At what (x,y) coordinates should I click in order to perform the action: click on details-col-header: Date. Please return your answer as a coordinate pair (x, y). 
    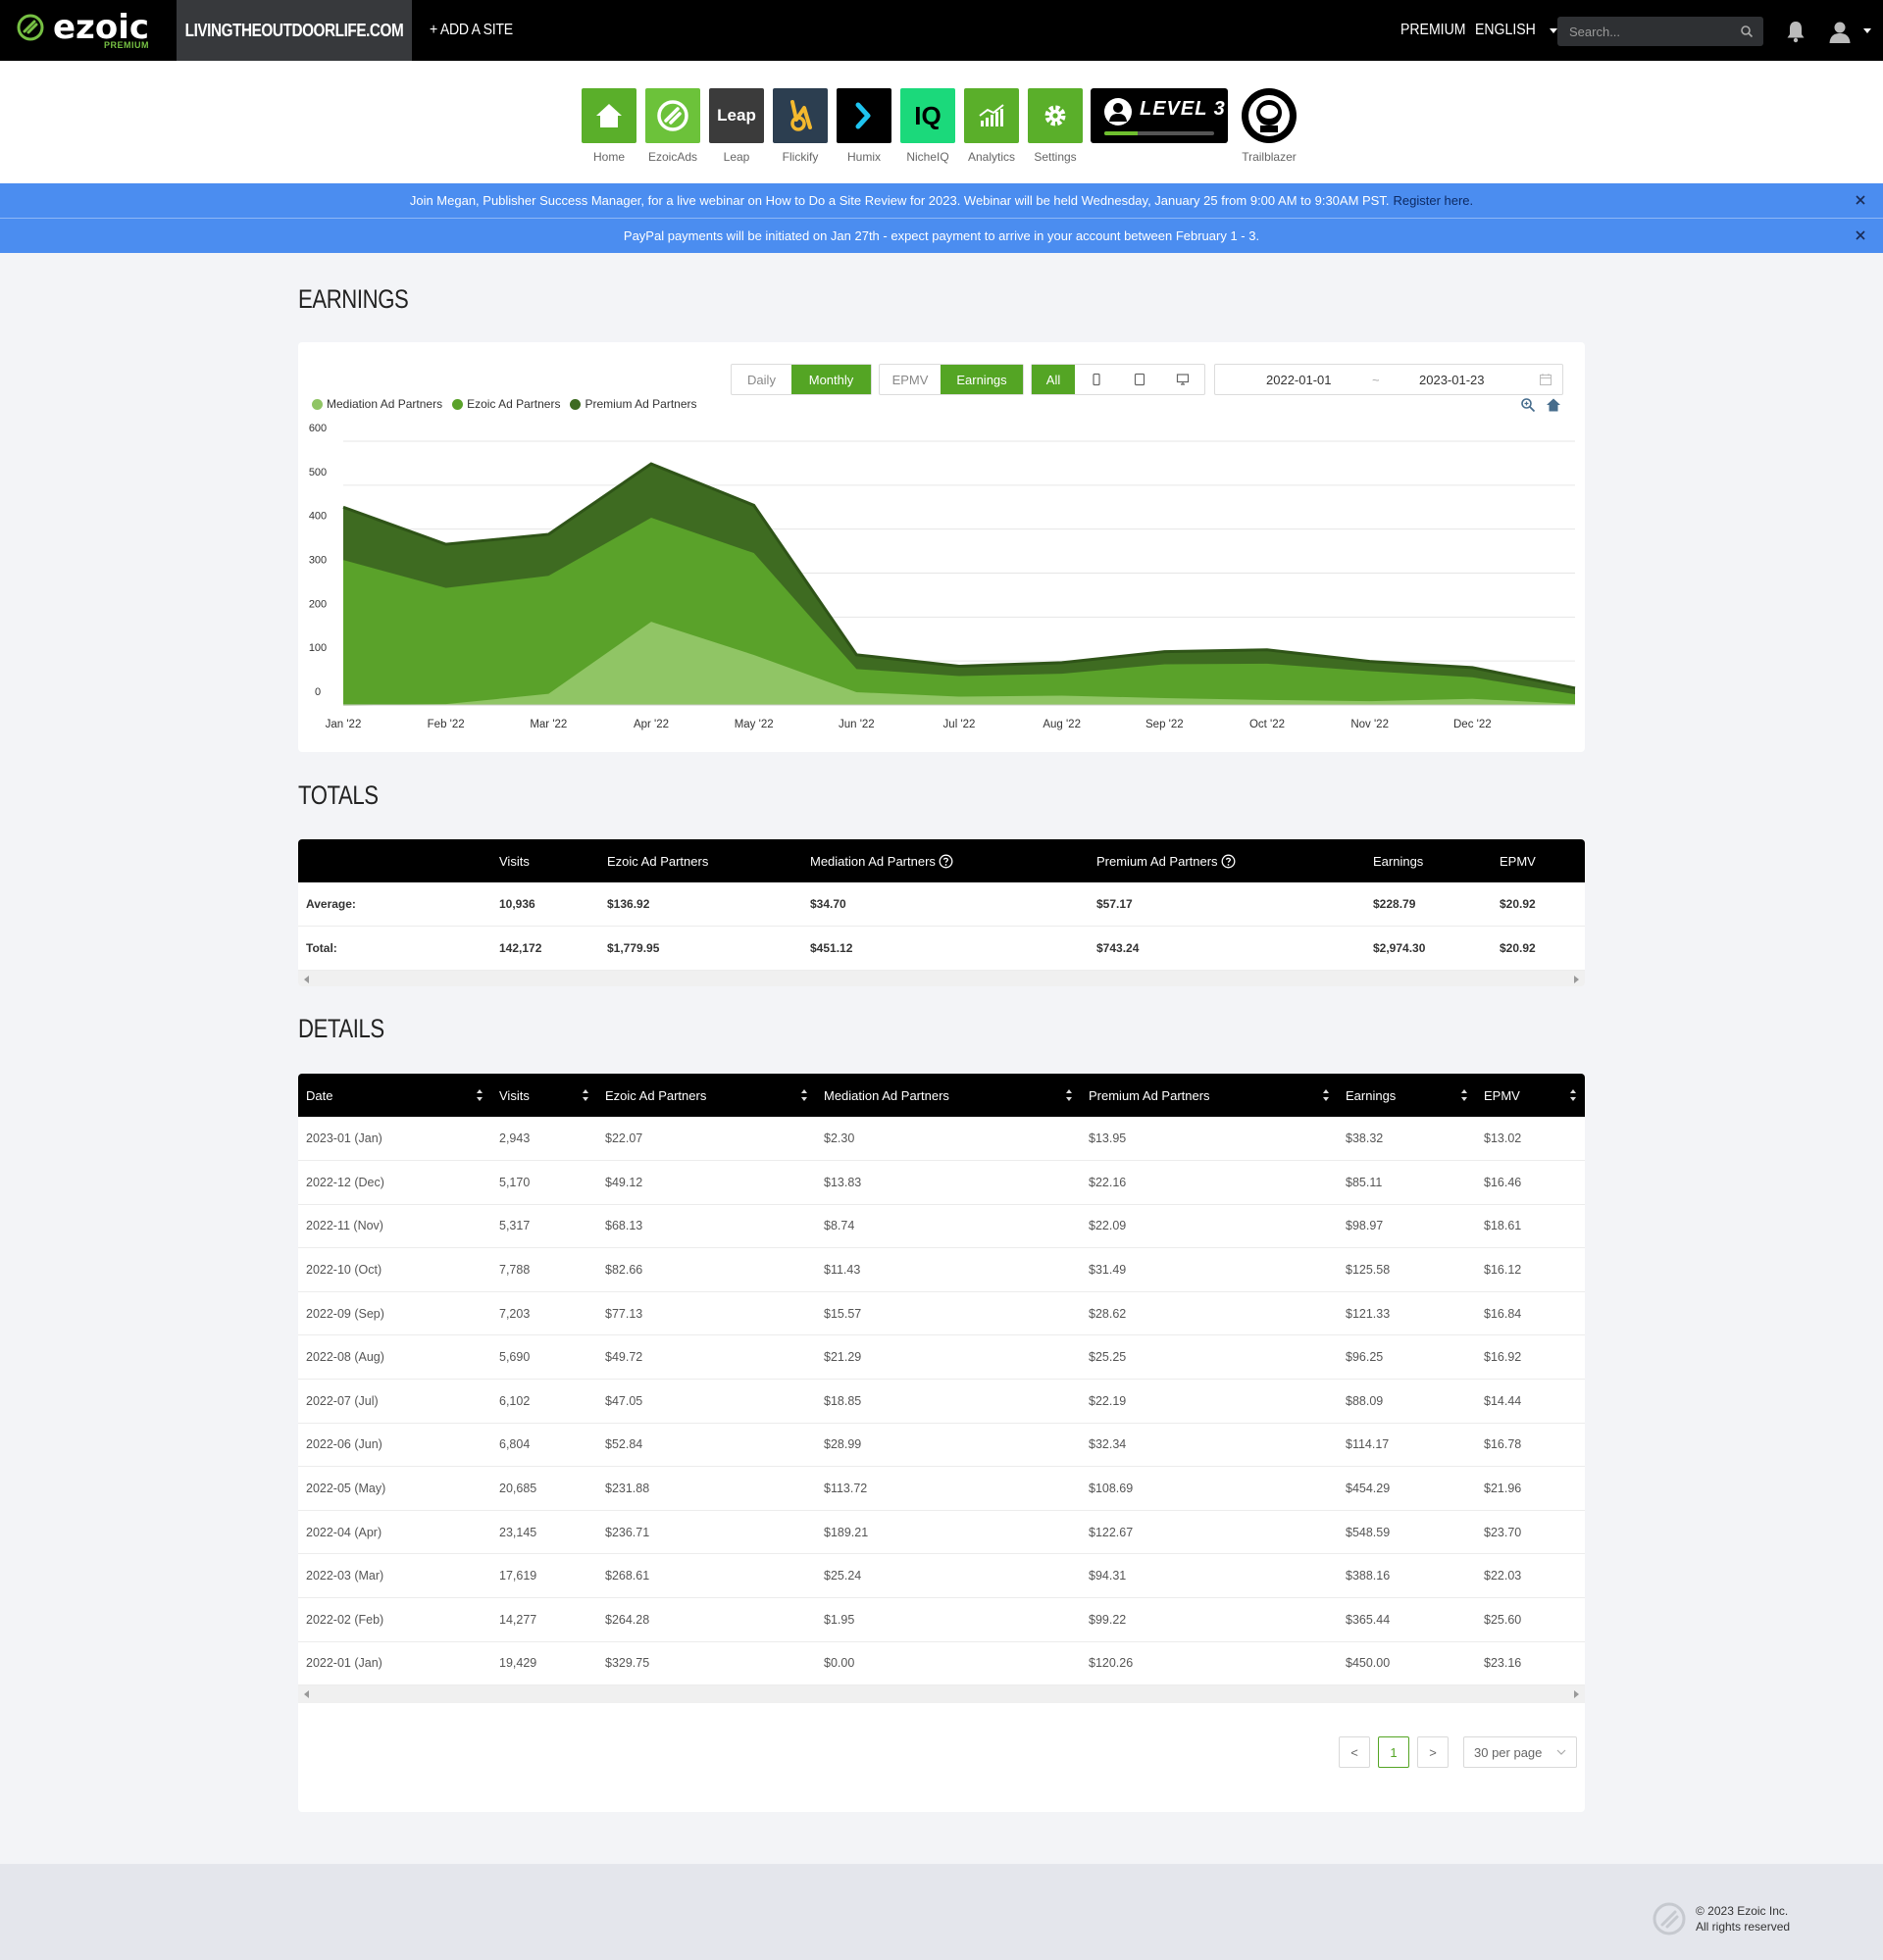
    Looking at the image, I should click on (394, 1095).